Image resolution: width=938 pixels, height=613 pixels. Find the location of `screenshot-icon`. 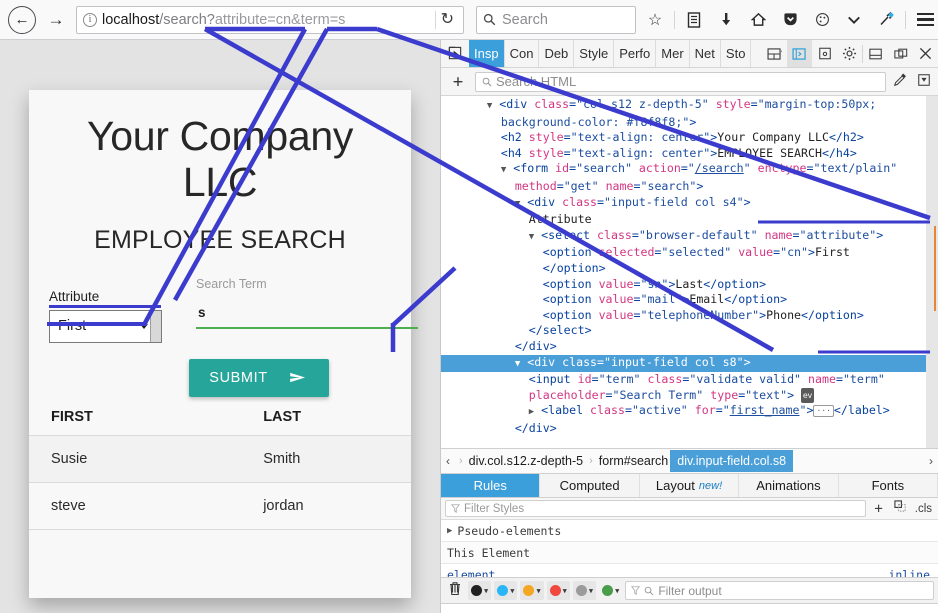

screenshot-icon is located at coordinates (824, 53).